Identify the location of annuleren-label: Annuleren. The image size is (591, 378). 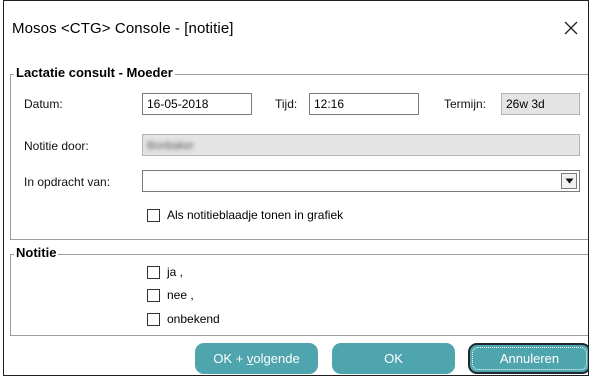
(529, 358).